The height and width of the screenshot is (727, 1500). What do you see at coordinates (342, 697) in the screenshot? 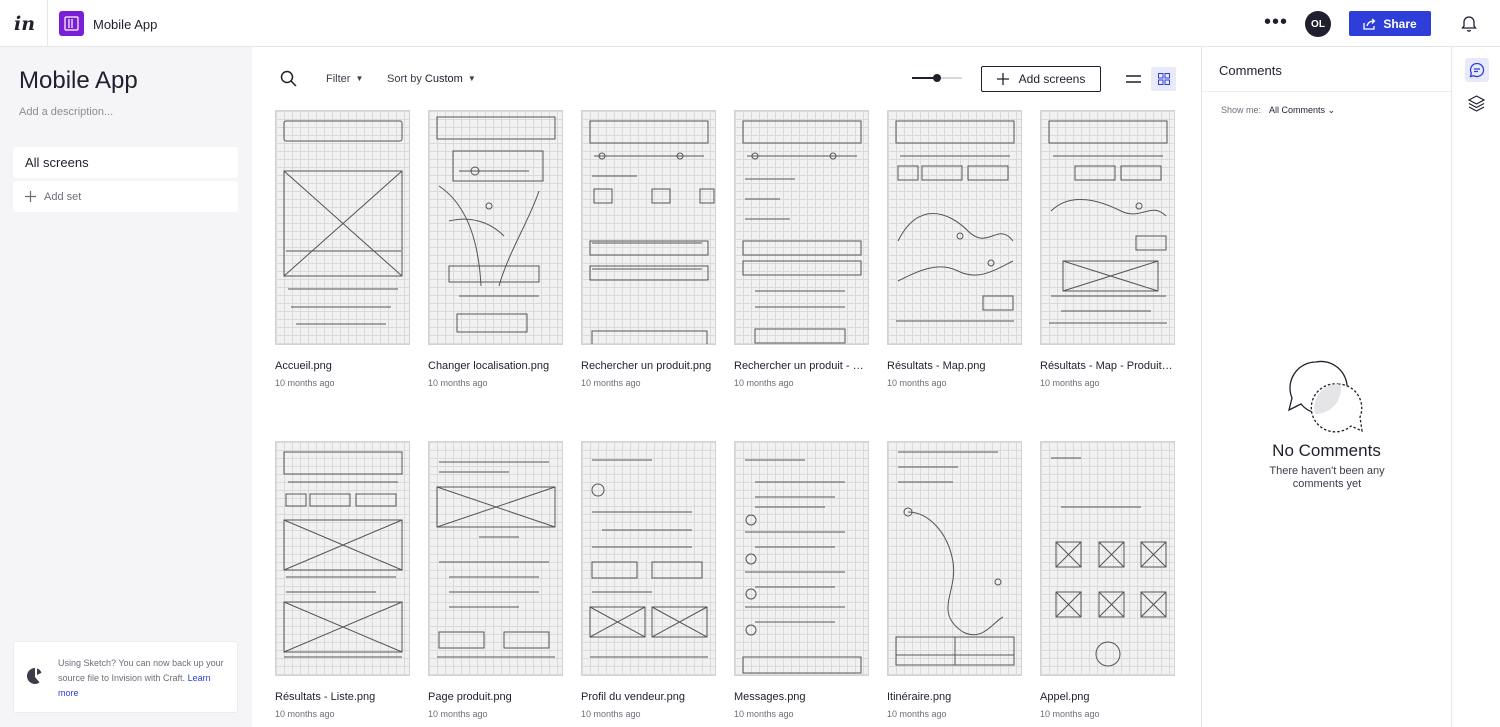
I see `screen-name: Résultats - Liste.png` at bounding box center [342, 697].